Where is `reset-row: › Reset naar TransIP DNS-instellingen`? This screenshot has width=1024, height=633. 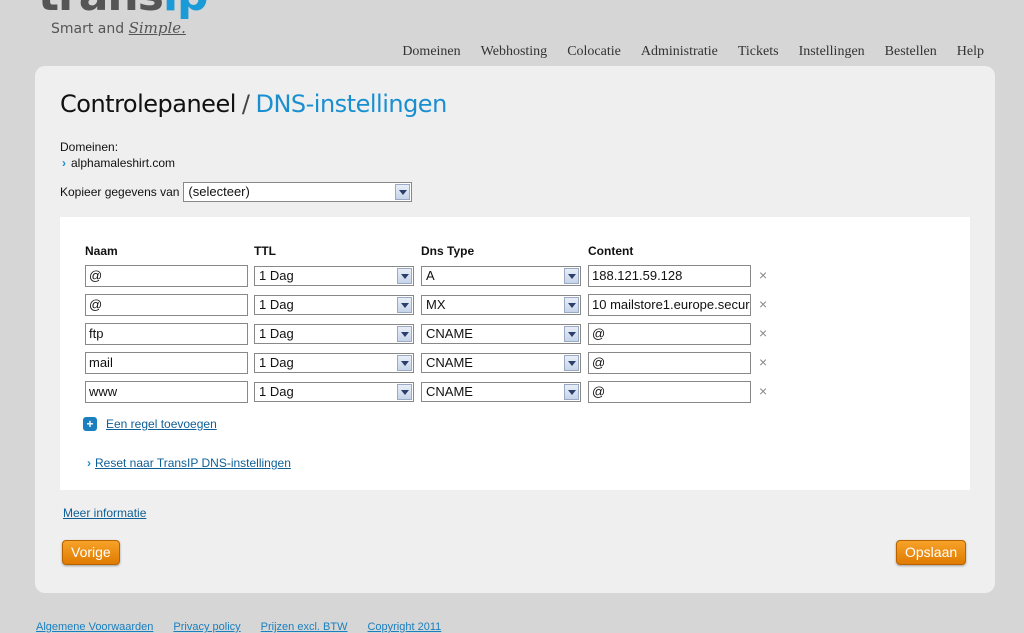
reset-row: › Reset naar TransIP DNS-instellingen is located at coordinates (189, 463).